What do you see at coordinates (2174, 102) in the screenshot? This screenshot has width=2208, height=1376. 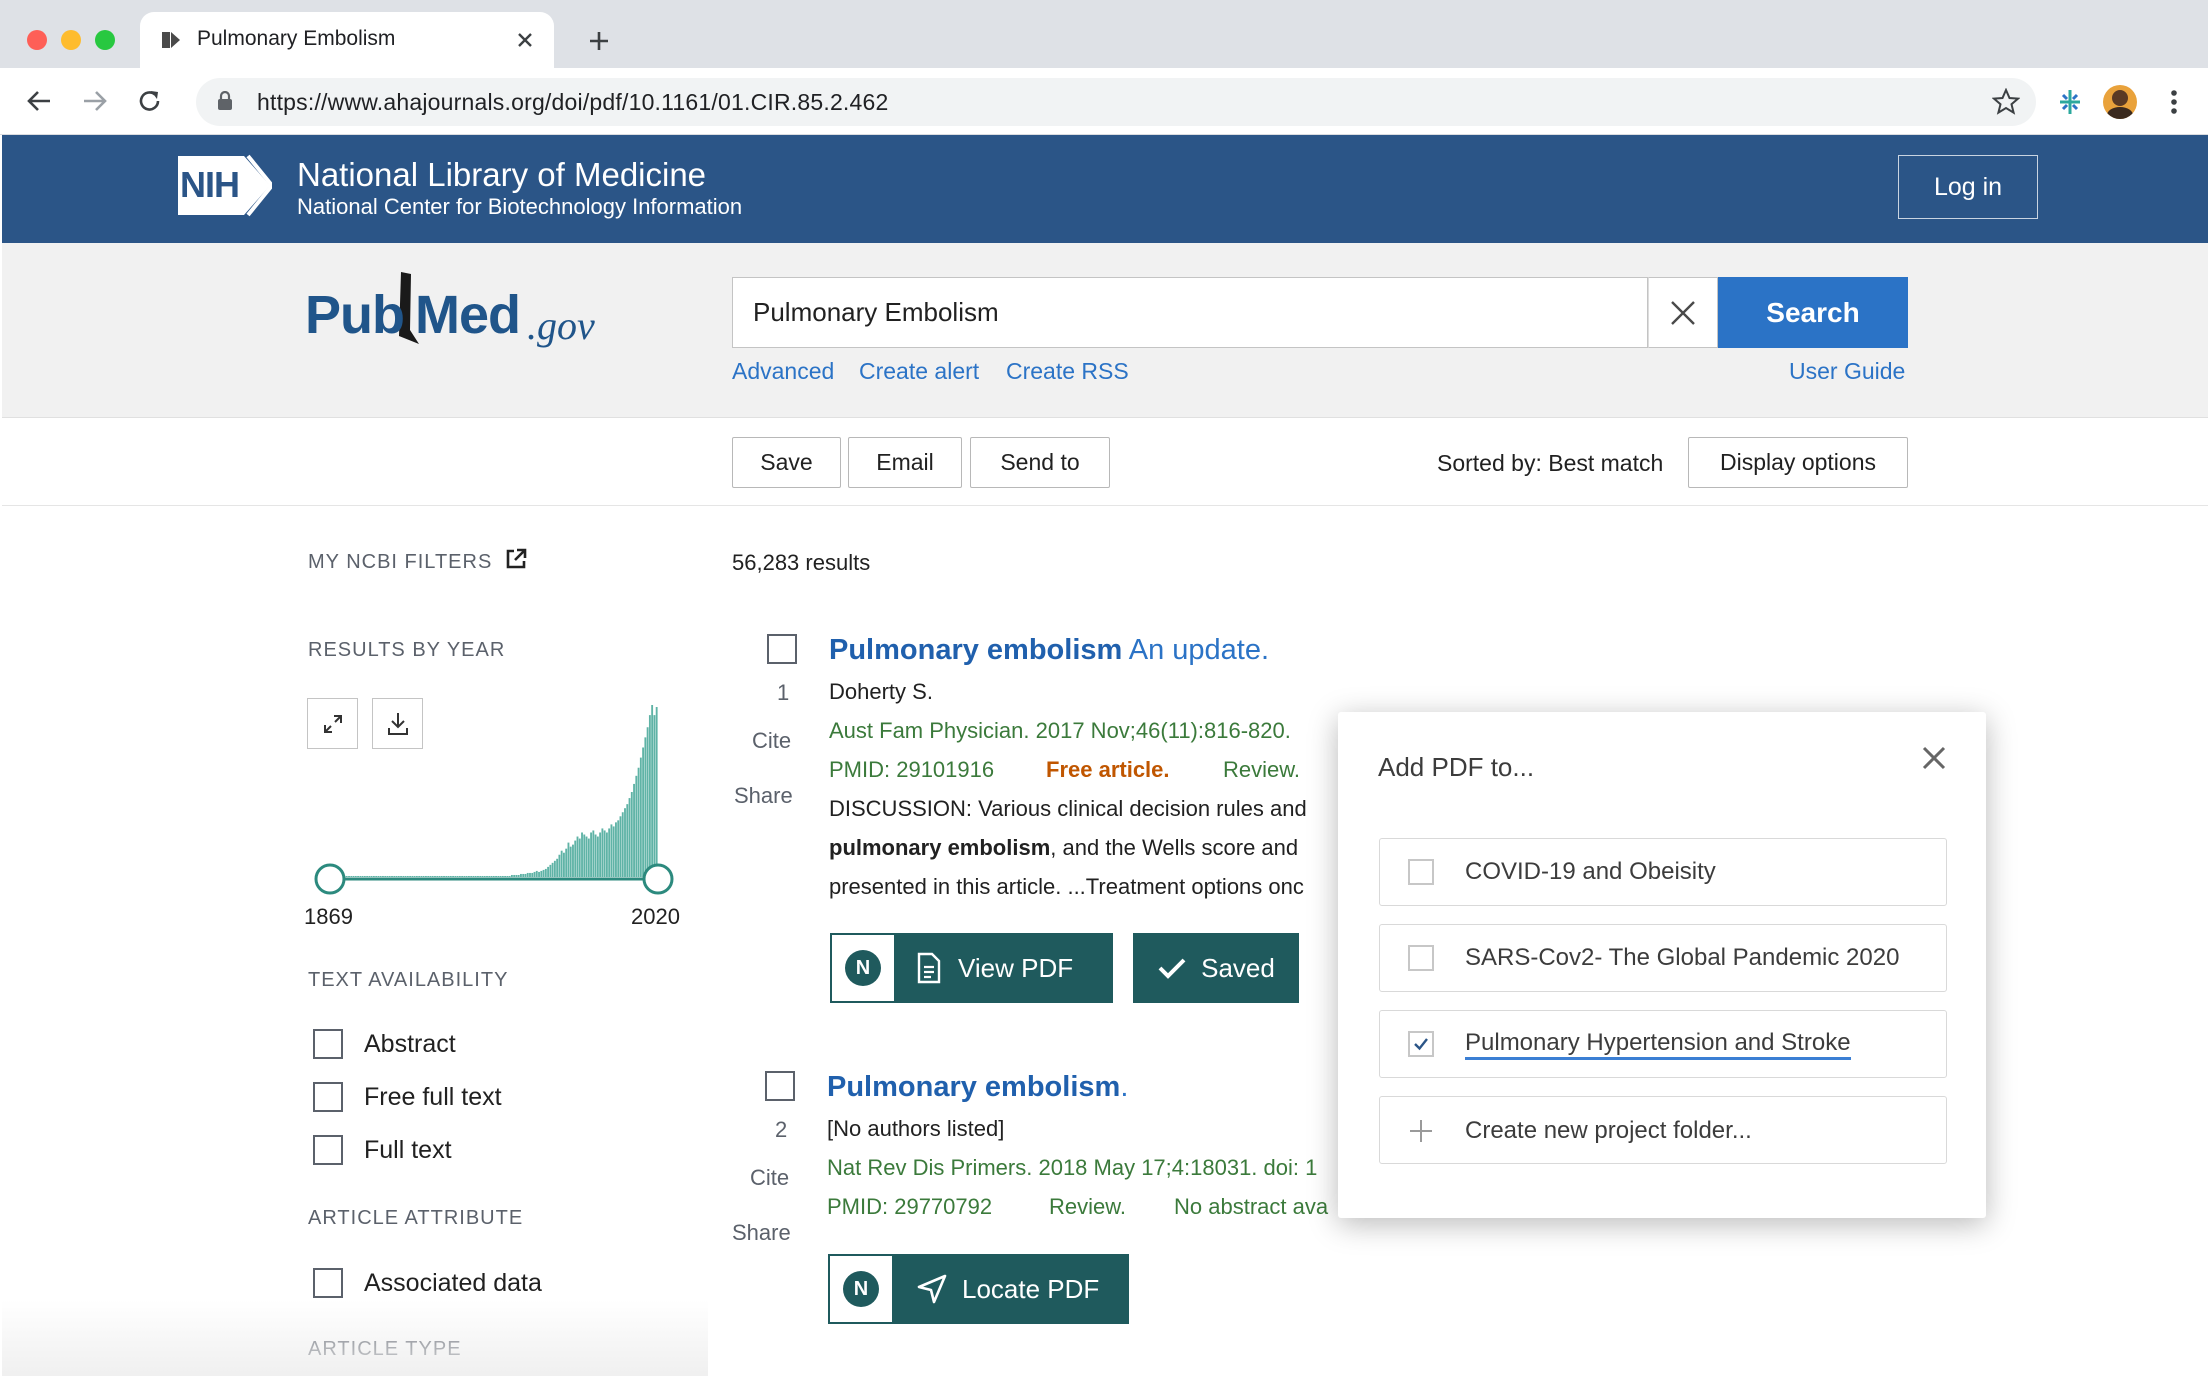 I see `browser-menu-icon` at bounding box center [2174, 102].